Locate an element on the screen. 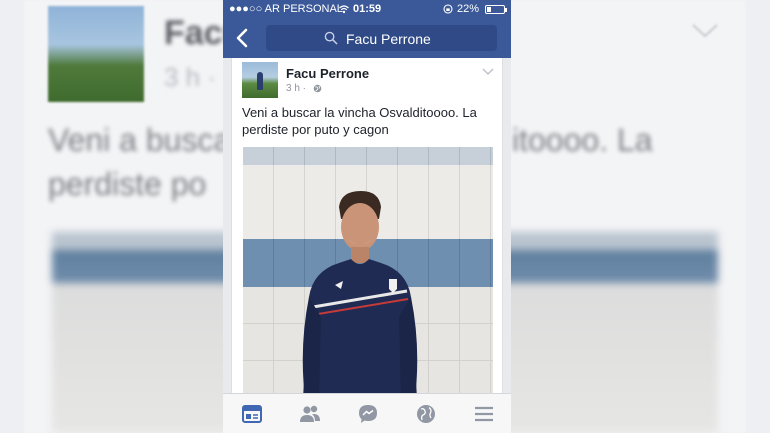 The image size is (770, 433). public-globe-icon is located at coordinates (317, 88).